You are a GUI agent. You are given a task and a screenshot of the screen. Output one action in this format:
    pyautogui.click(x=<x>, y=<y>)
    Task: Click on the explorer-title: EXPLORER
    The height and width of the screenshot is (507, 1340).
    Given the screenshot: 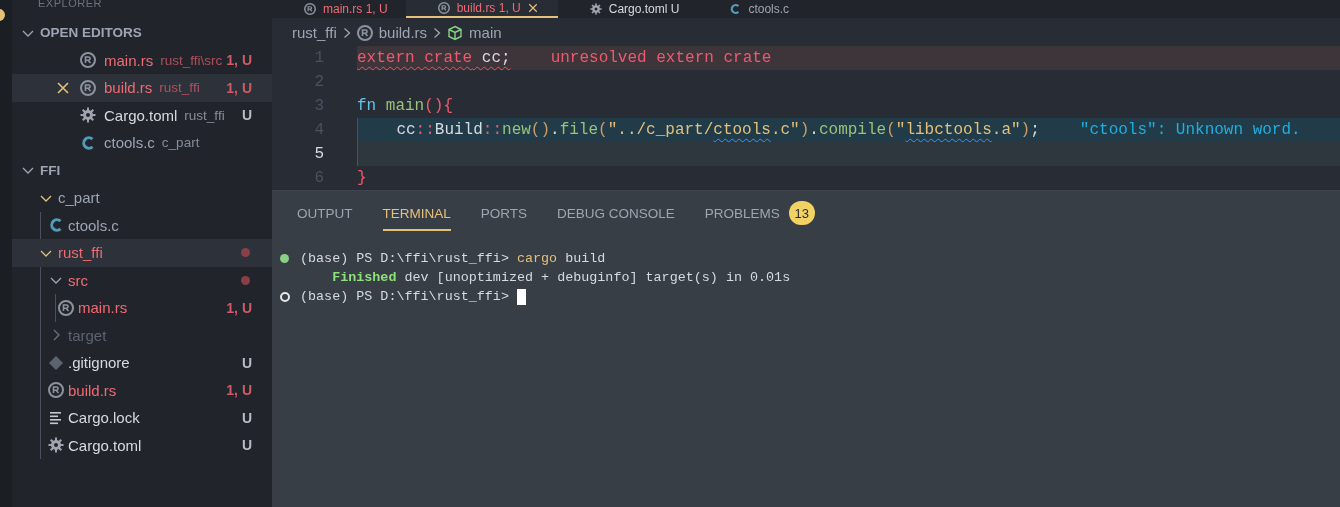 What is the action you would take?
    pyautogui.click(x=70, y=5)
    